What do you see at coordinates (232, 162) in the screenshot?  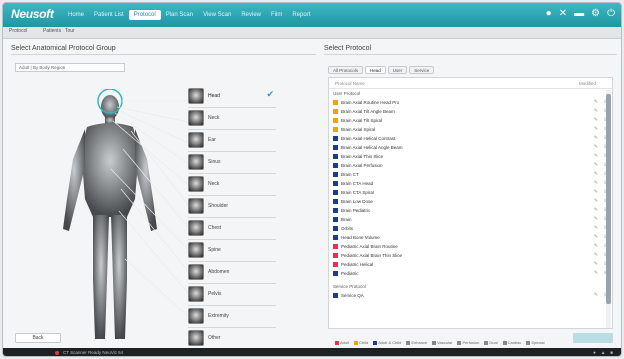 I see `region-item: Sinus` at bounding box center [232, 162].